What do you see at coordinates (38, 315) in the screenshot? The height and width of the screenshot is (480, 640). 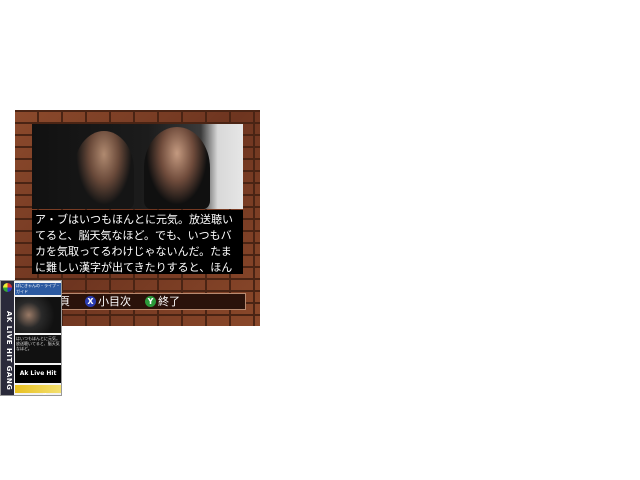 I see `box-photo` at bounding box center [38, 315].